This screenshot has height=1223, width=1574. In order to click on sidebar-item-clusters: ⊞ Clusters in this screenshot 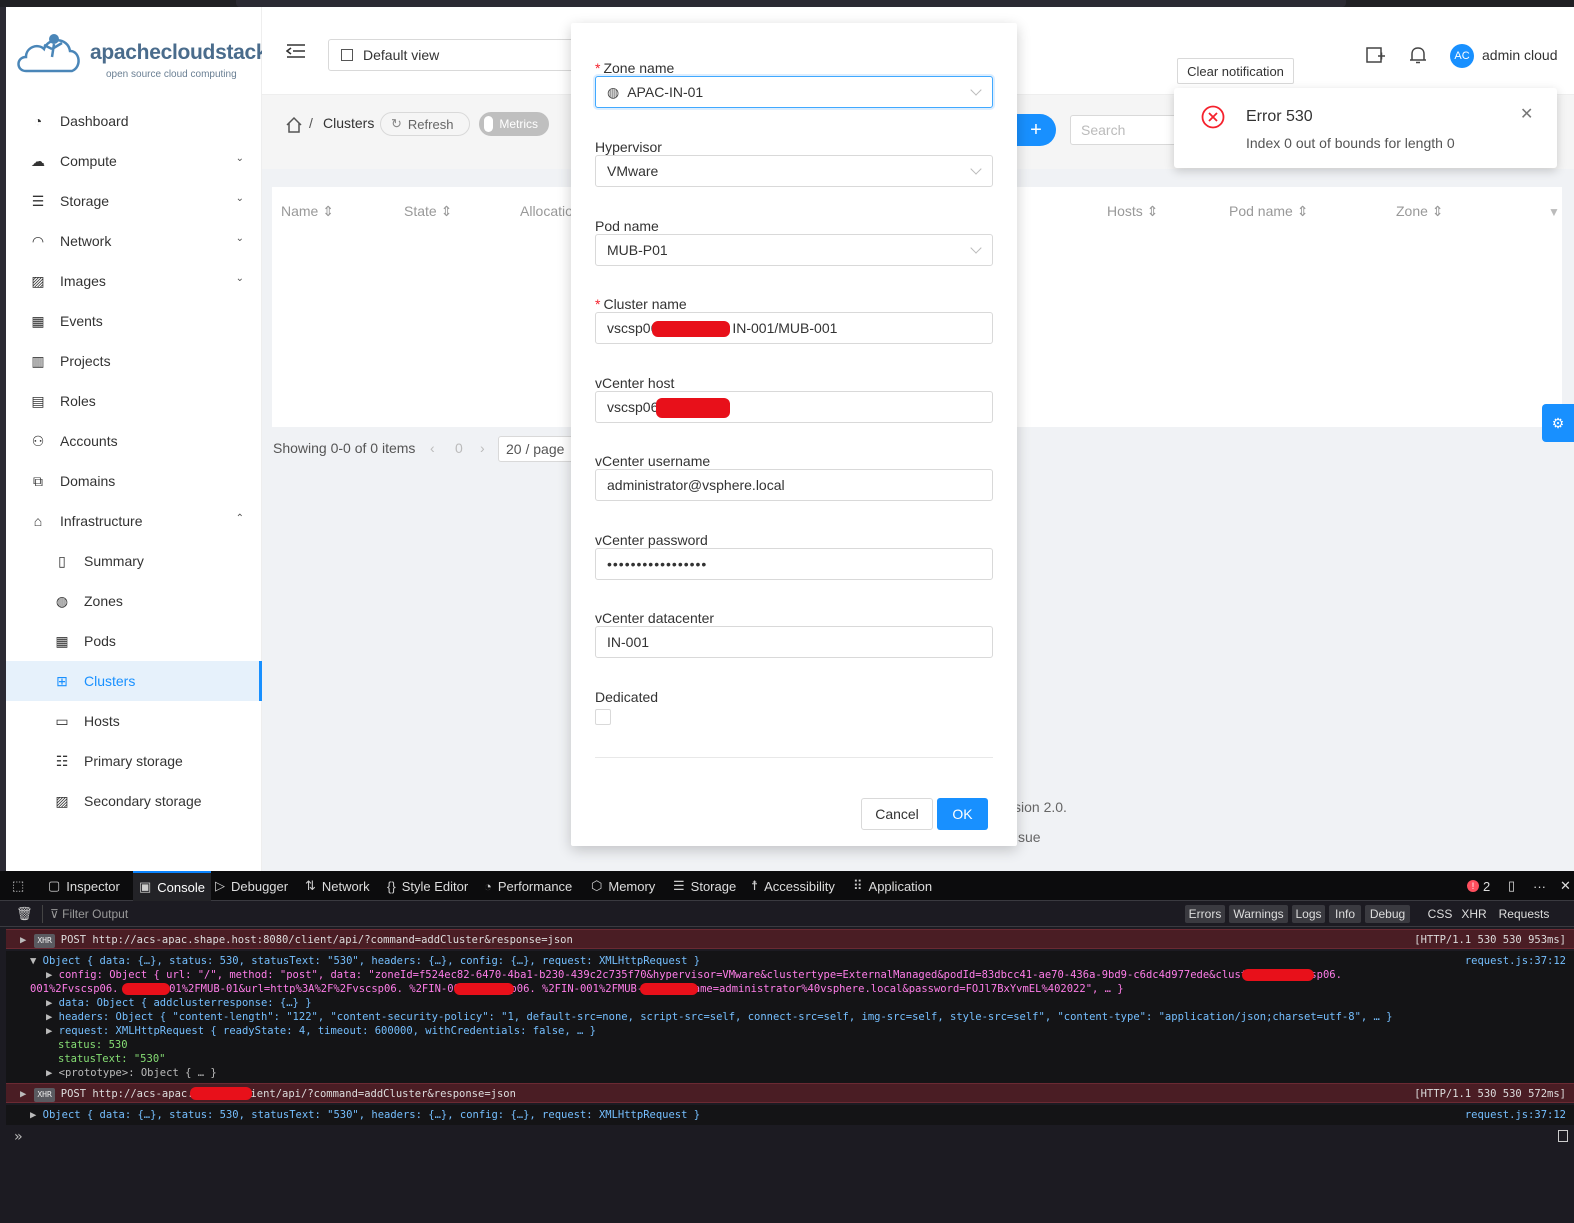, I will do `click(134, 681)`.